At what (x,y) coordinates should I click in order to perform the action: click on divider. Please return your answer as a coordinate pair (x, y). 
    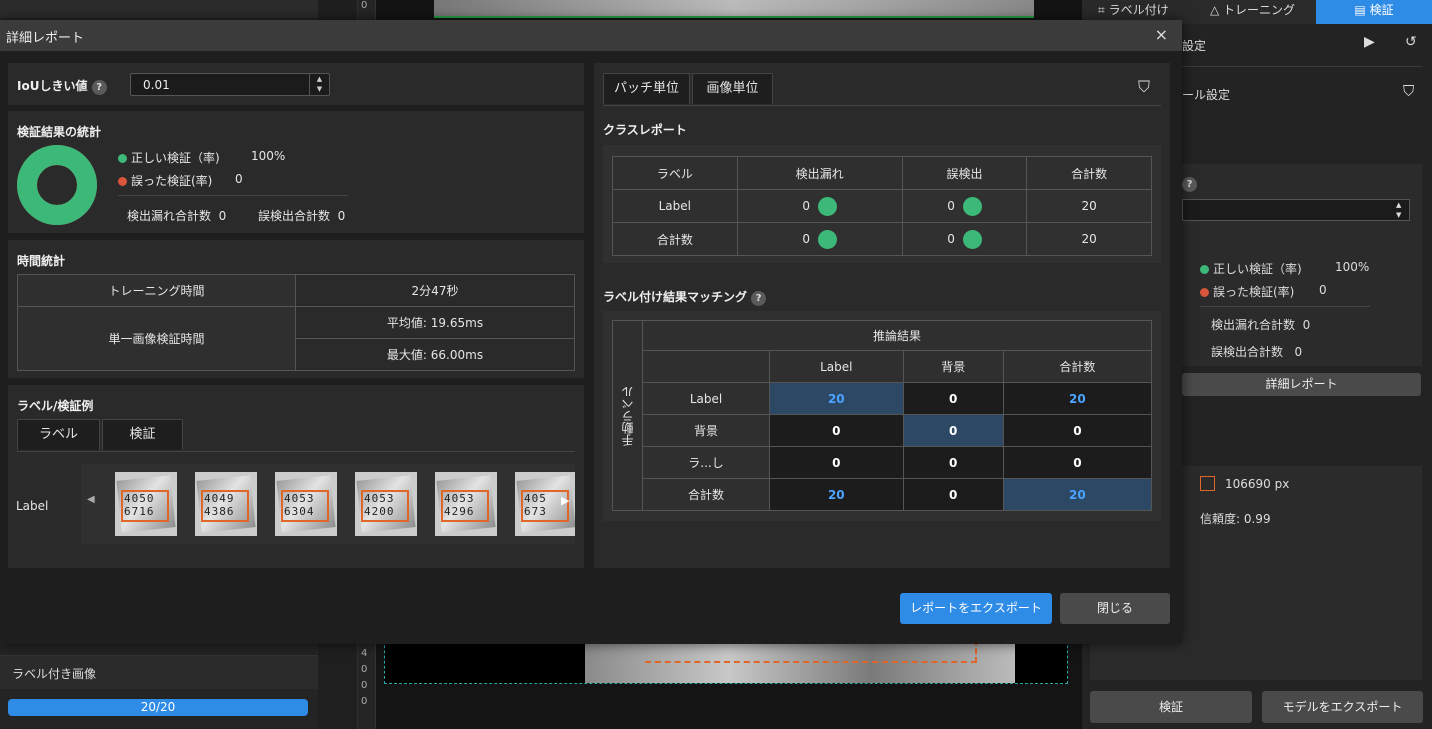
    Looking at the image, I should click on (296, 451).